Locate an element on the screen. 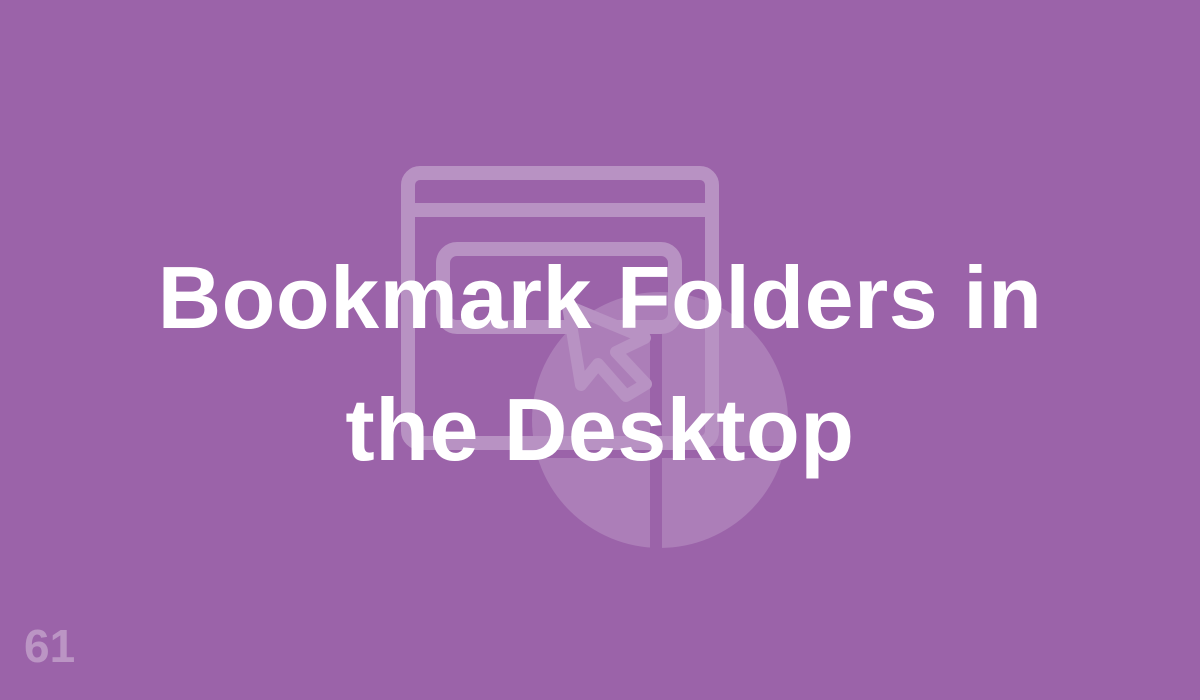 The width and height of the screenshot is (1200, 700). title-line-2: the Desktop is located at coordinates (600, 429).